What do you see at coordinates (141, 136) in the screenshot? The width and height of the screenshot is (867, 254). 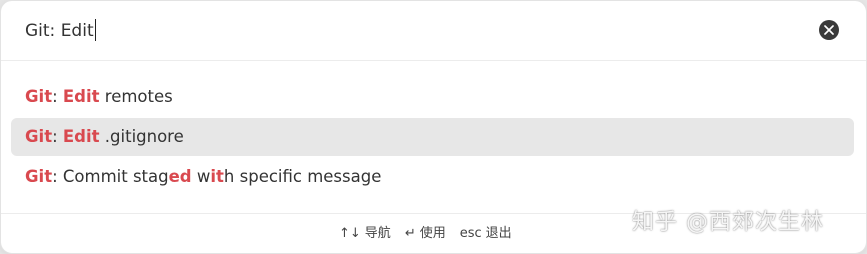 I see `label-text: .gitignore` at bounding box center [141, 136].